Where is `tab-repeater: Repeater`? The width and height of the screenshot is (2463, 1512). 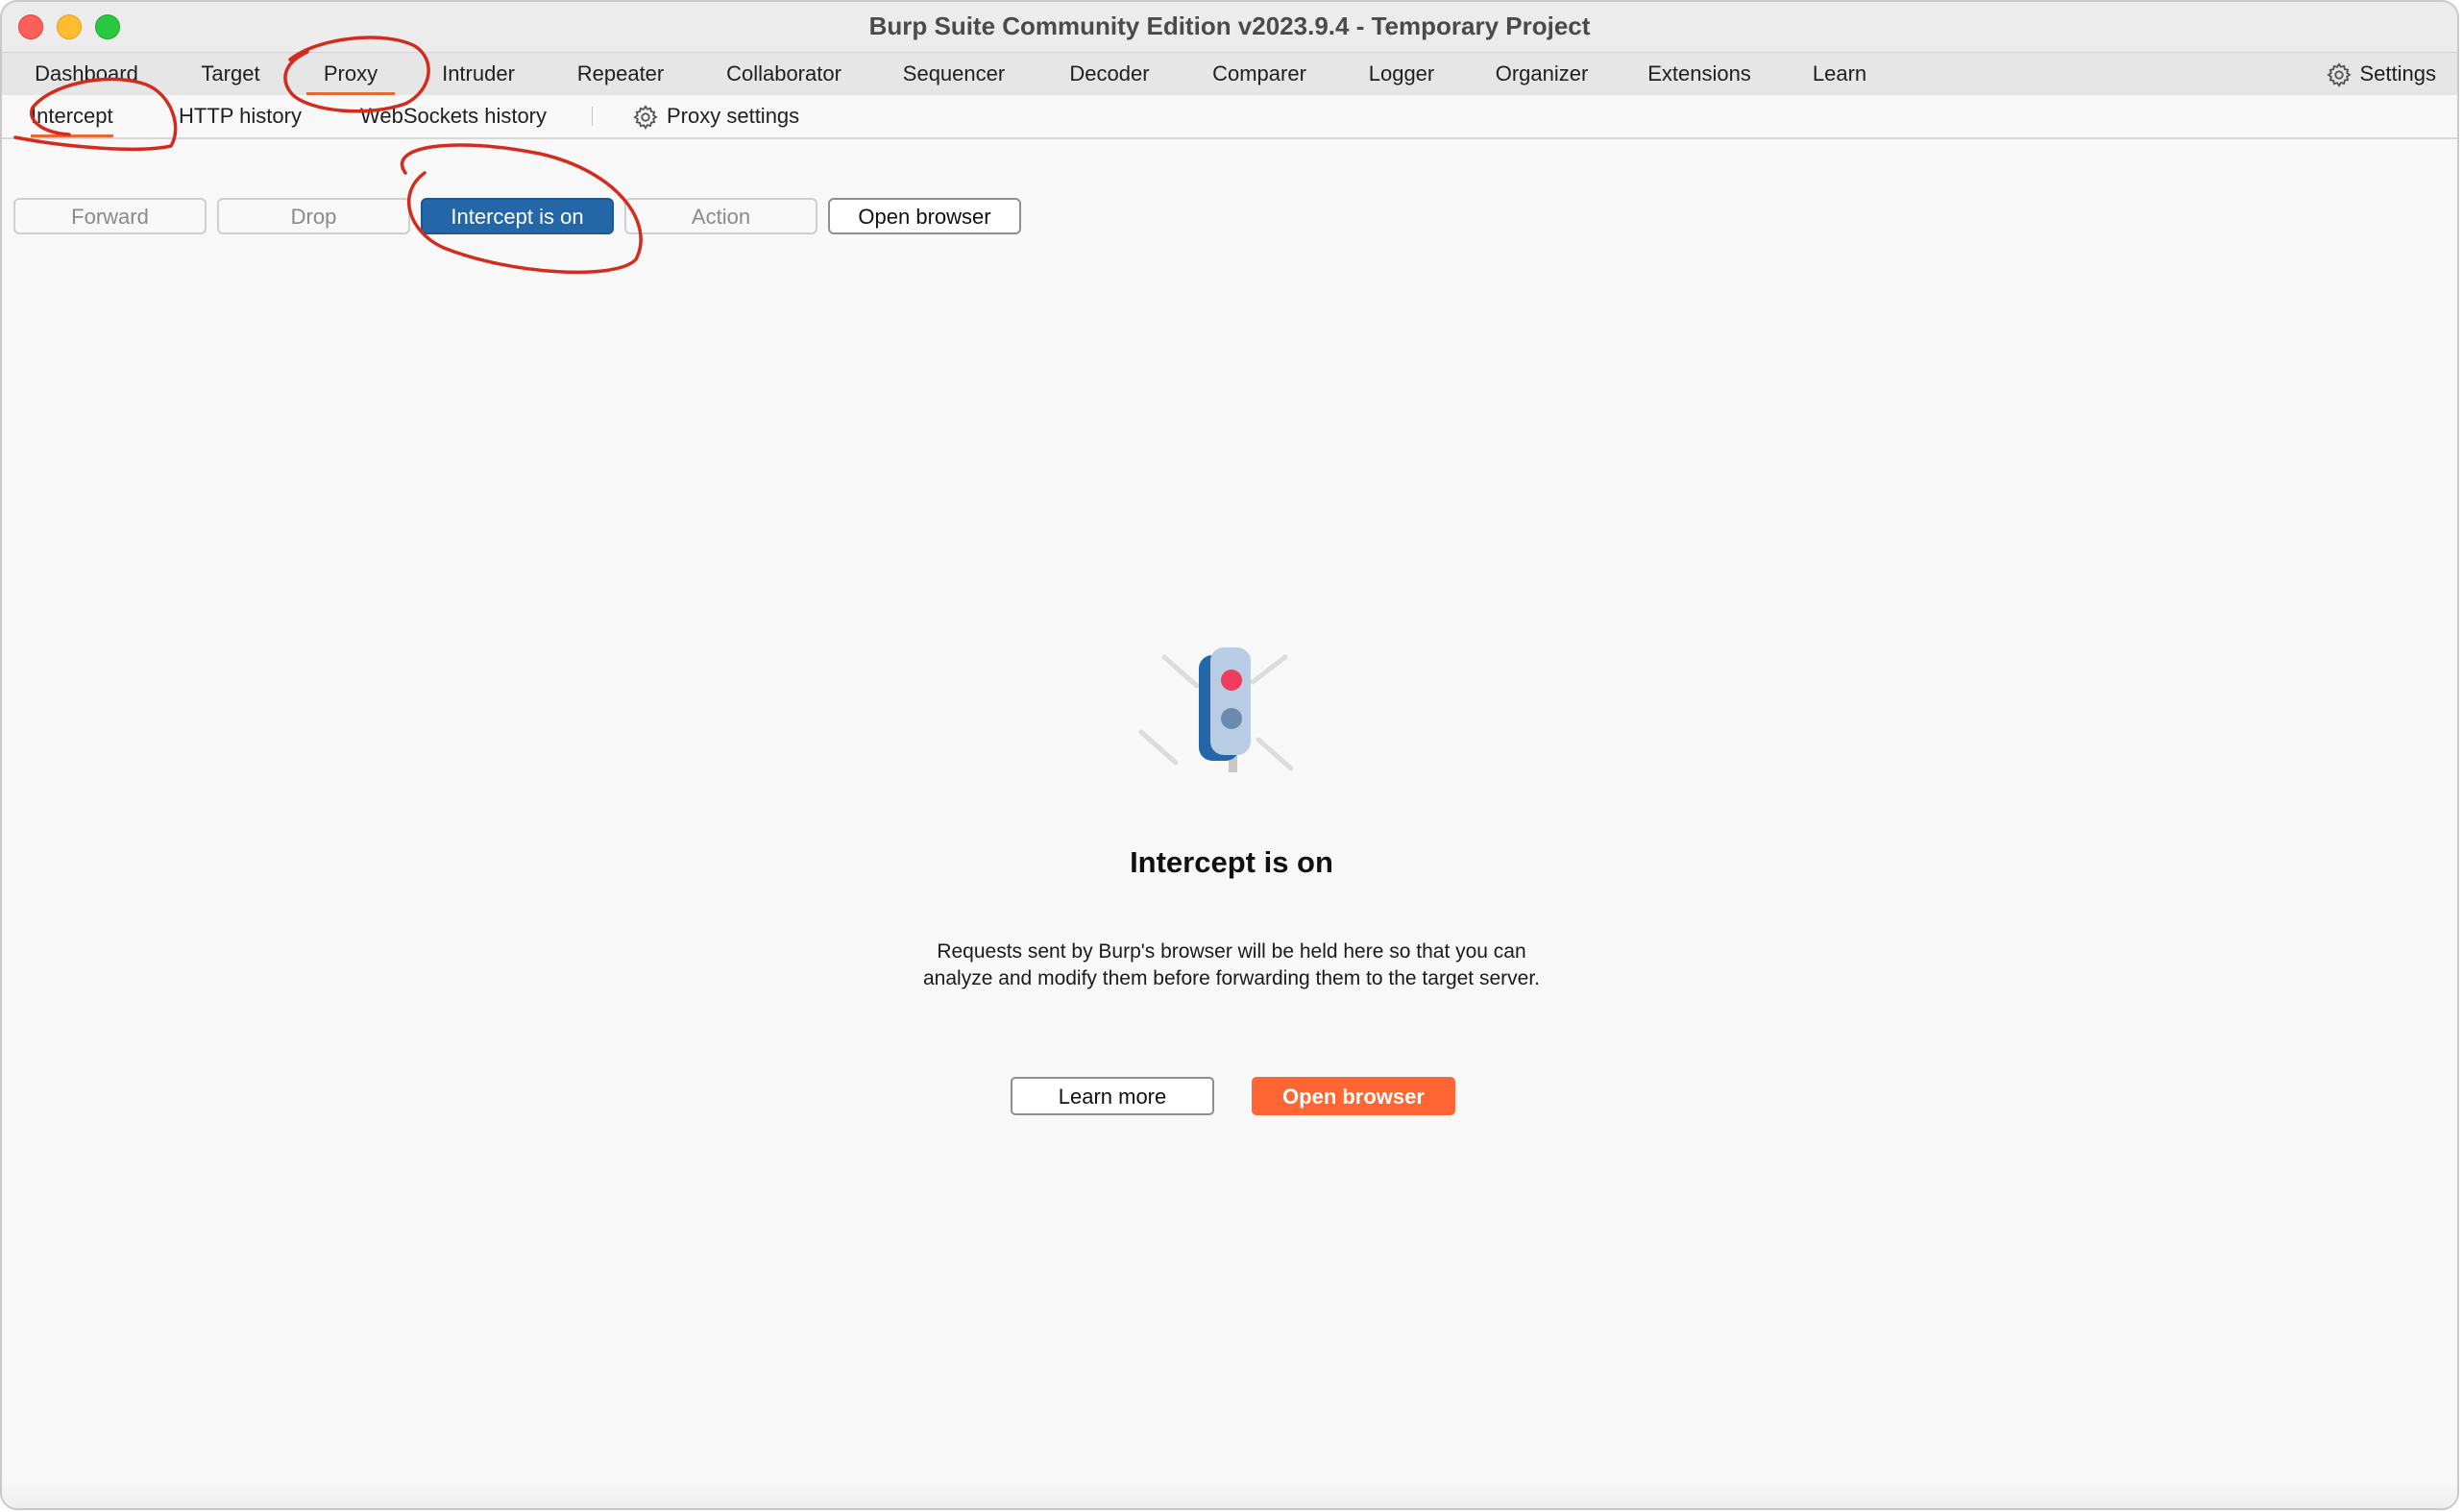
tab-repeater: Repeater is located at coordinates (620, 74).